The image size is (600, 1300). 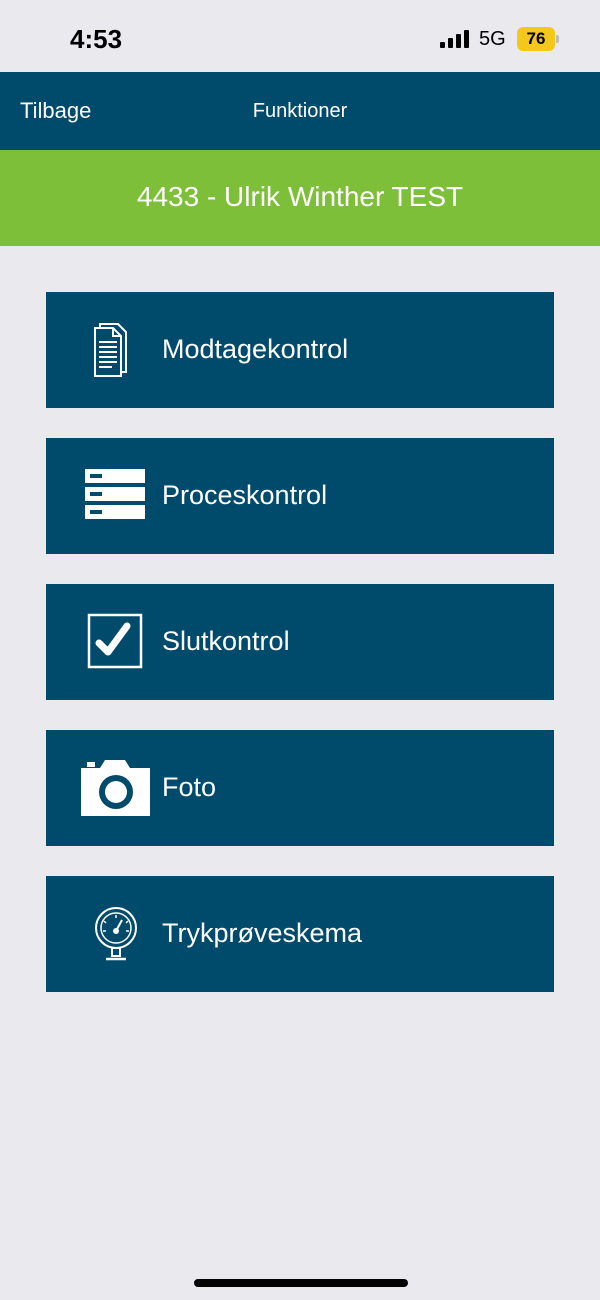 I want to click on battery-tip, so click(x=557, y=39).